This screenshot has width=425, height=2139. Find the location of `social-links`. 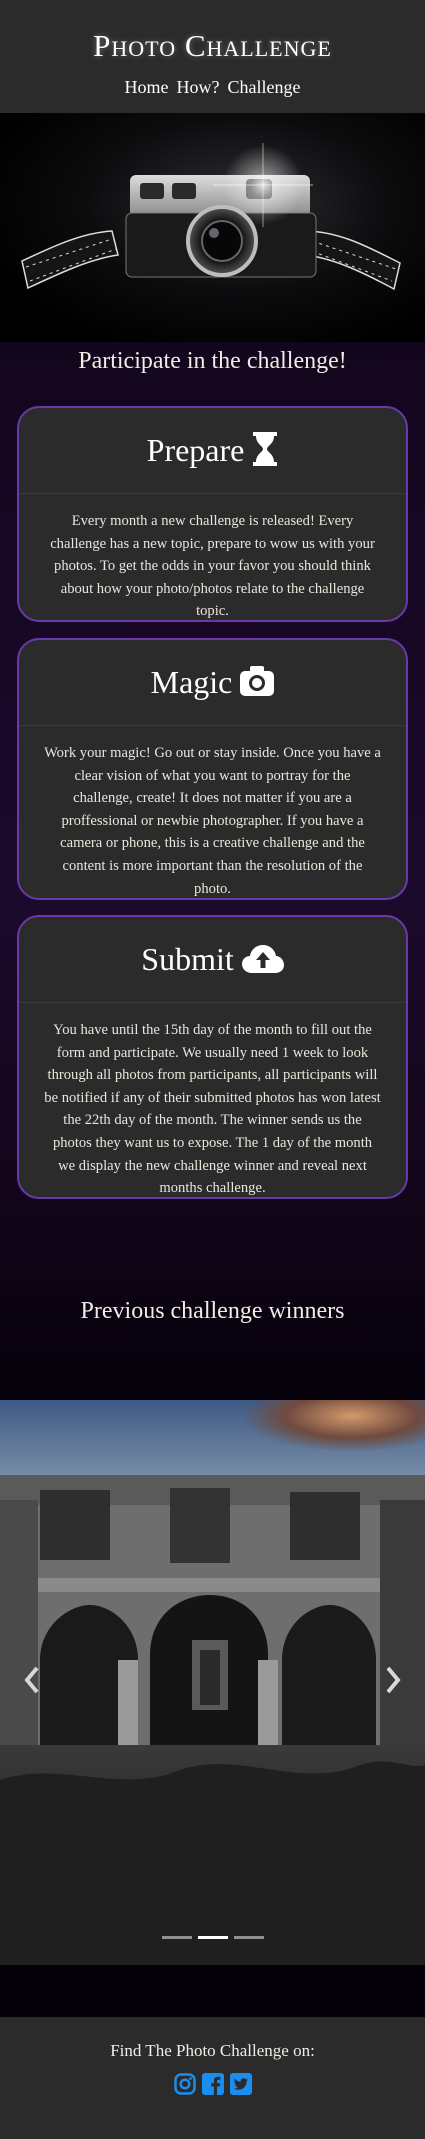

social-links is located at coordinates (212, 2084).